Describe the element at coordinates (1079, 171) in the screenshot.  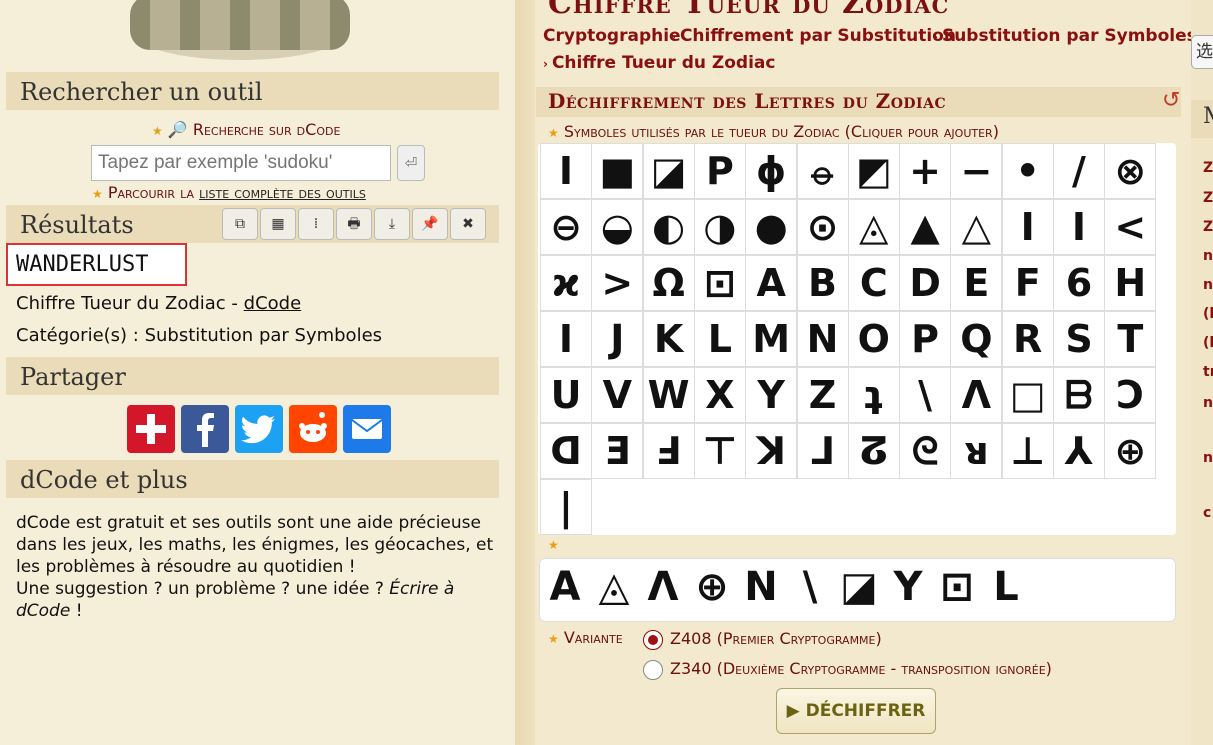
I see `symbol-key: /` at that location.